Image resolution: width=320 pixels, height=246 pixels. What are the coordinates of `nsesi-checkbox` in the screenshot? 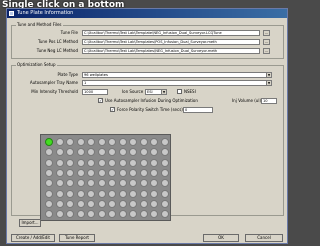 It's located at (179, 91).